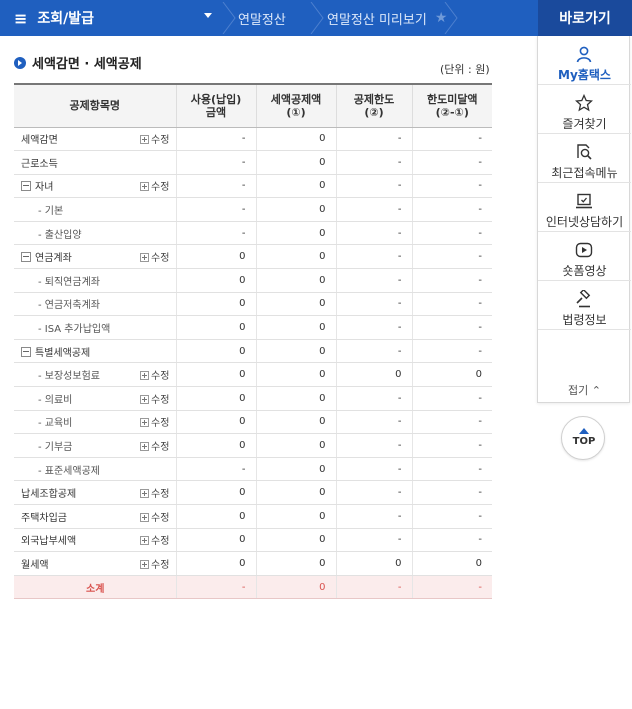 The width and height of the screenshot is (632, 709). I want to click on main-menu-button: ≡ 조회/발급, so click(111, 18).